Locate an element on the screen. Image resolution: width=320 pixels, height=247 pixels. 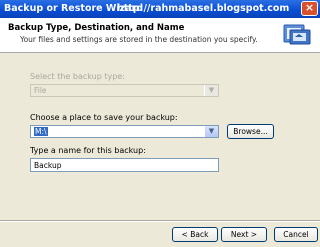
watermark-url: http://rahmabasel.blogspot.com is located at coordinates (203, 8).